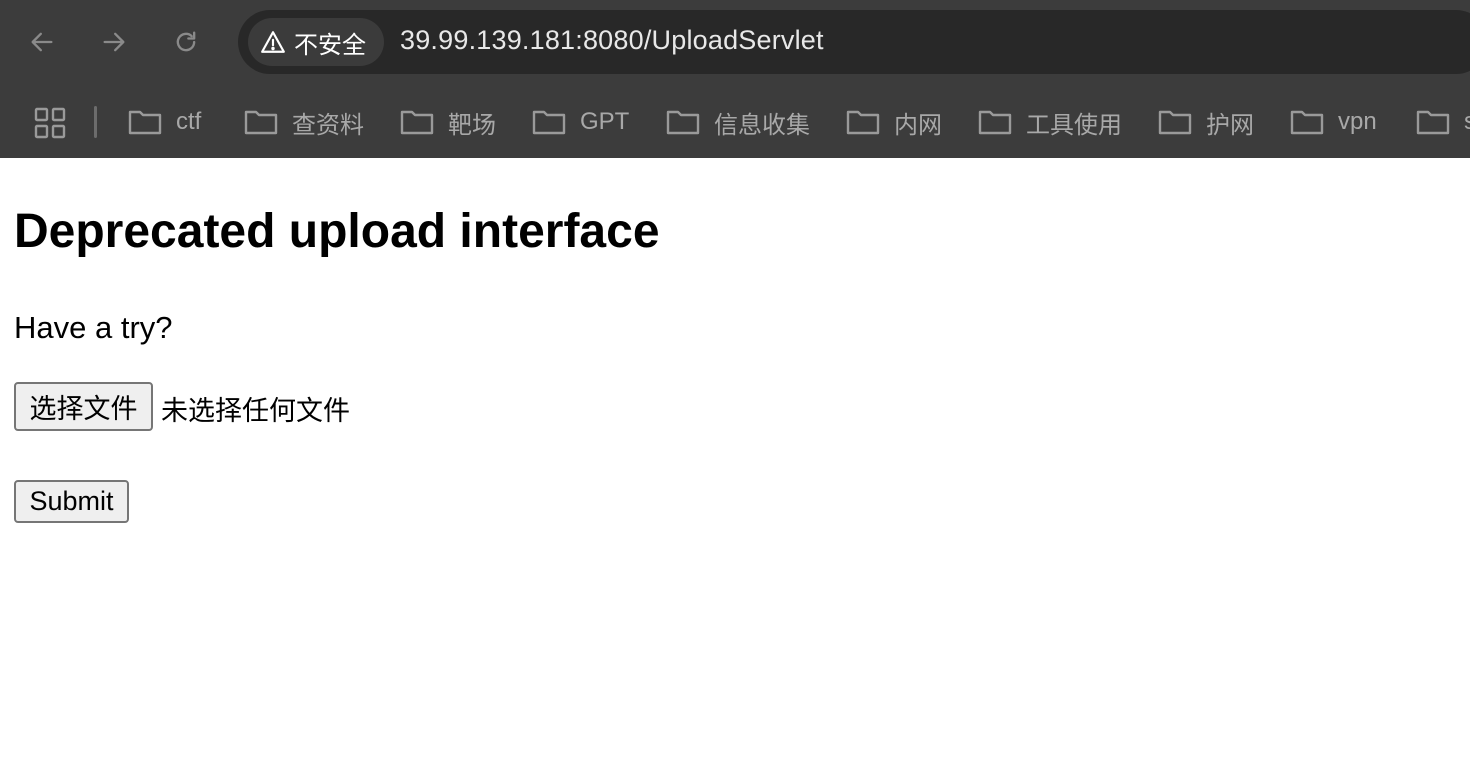 The width and height of the screenshot is (1470, 758). What do you see at coordinates (605, 121) in the screenshot?
I see `bookmark-label: GPT` at bounding box center [605, 121].